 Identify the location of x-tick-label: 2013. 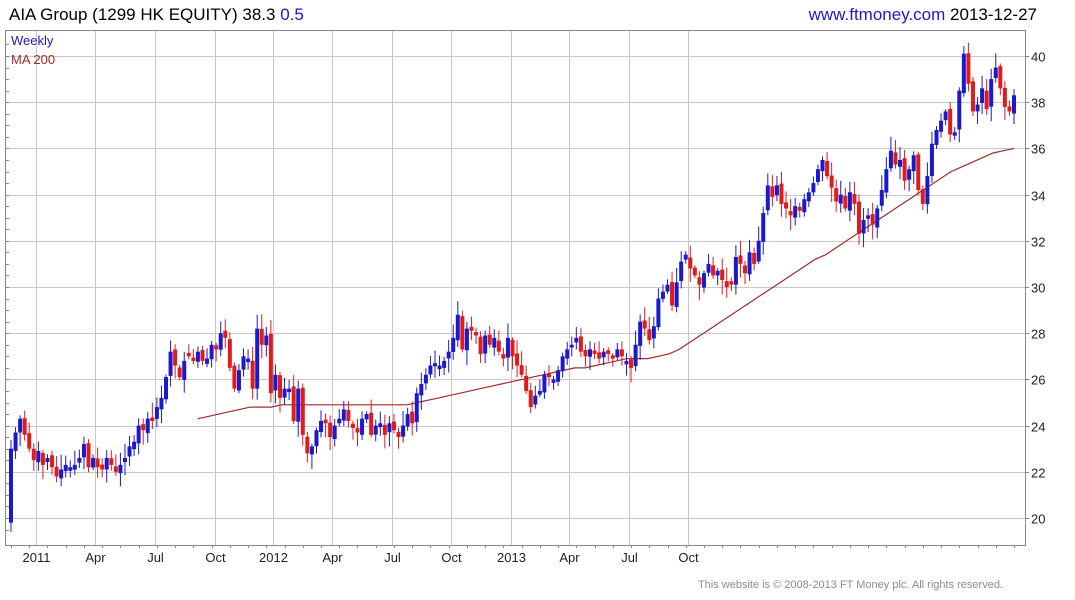
(511, 557).